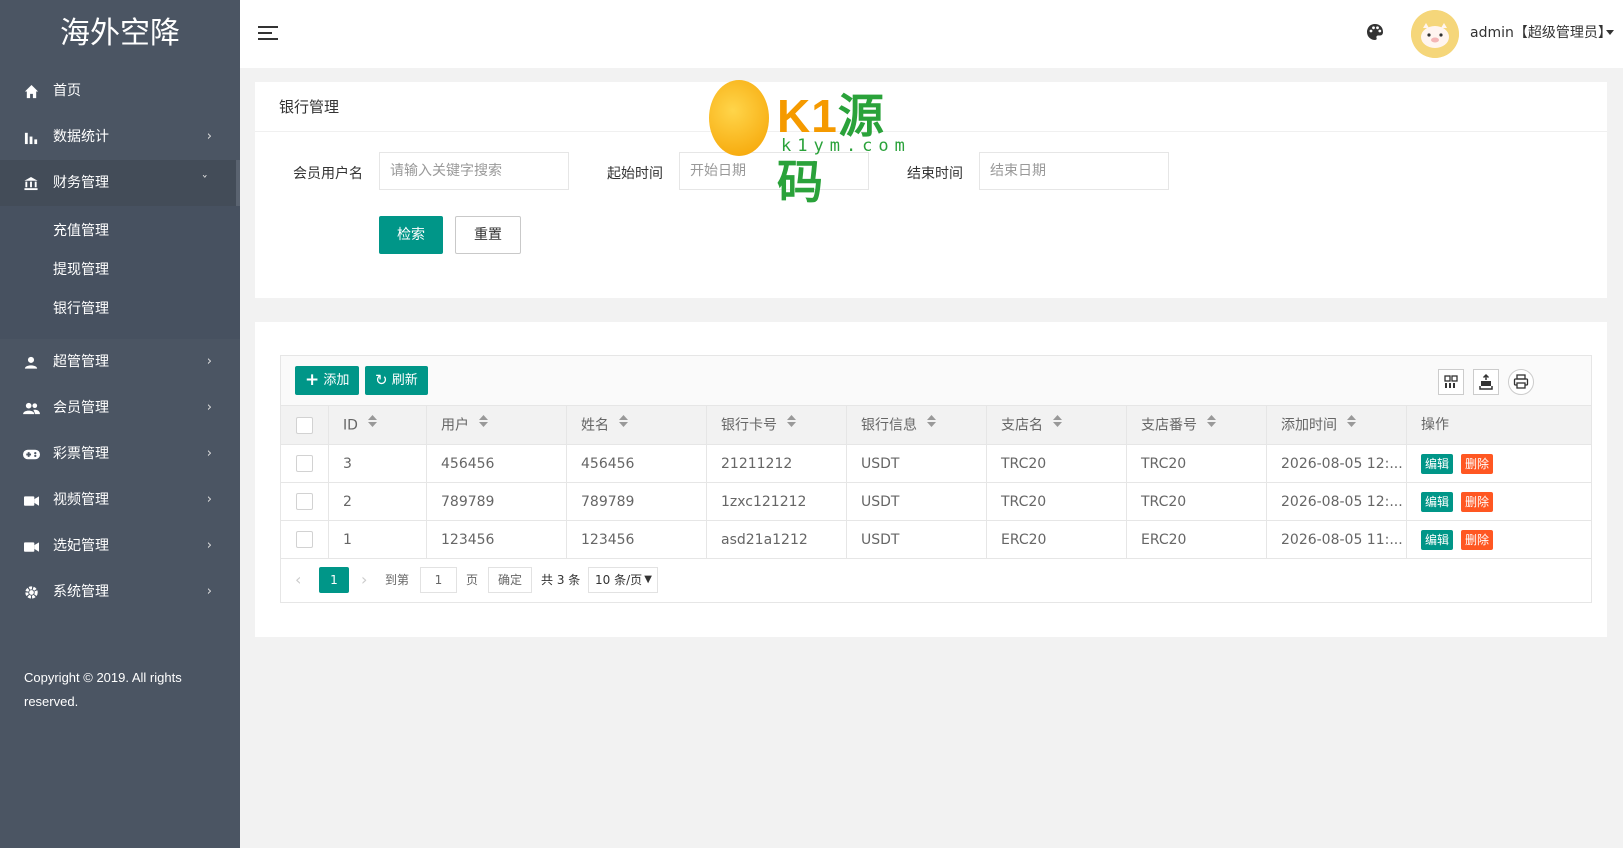  Describe the element at coordinates (120, 362) in the screenshot. I see `sidebar-item-admin: 超管管理 ›` at that location.